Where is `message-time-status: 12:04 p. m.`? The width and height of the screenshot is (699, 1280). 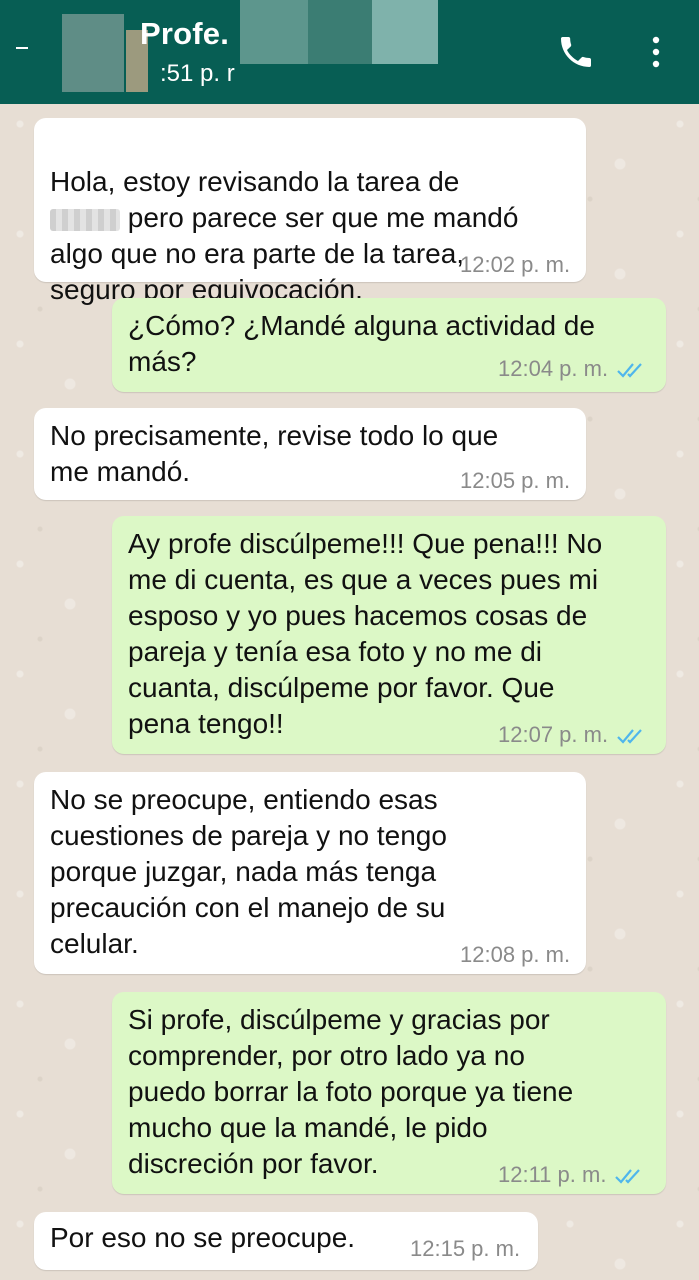 message-time-status: 12:04 p. m. is located at coordinates (573, 369).